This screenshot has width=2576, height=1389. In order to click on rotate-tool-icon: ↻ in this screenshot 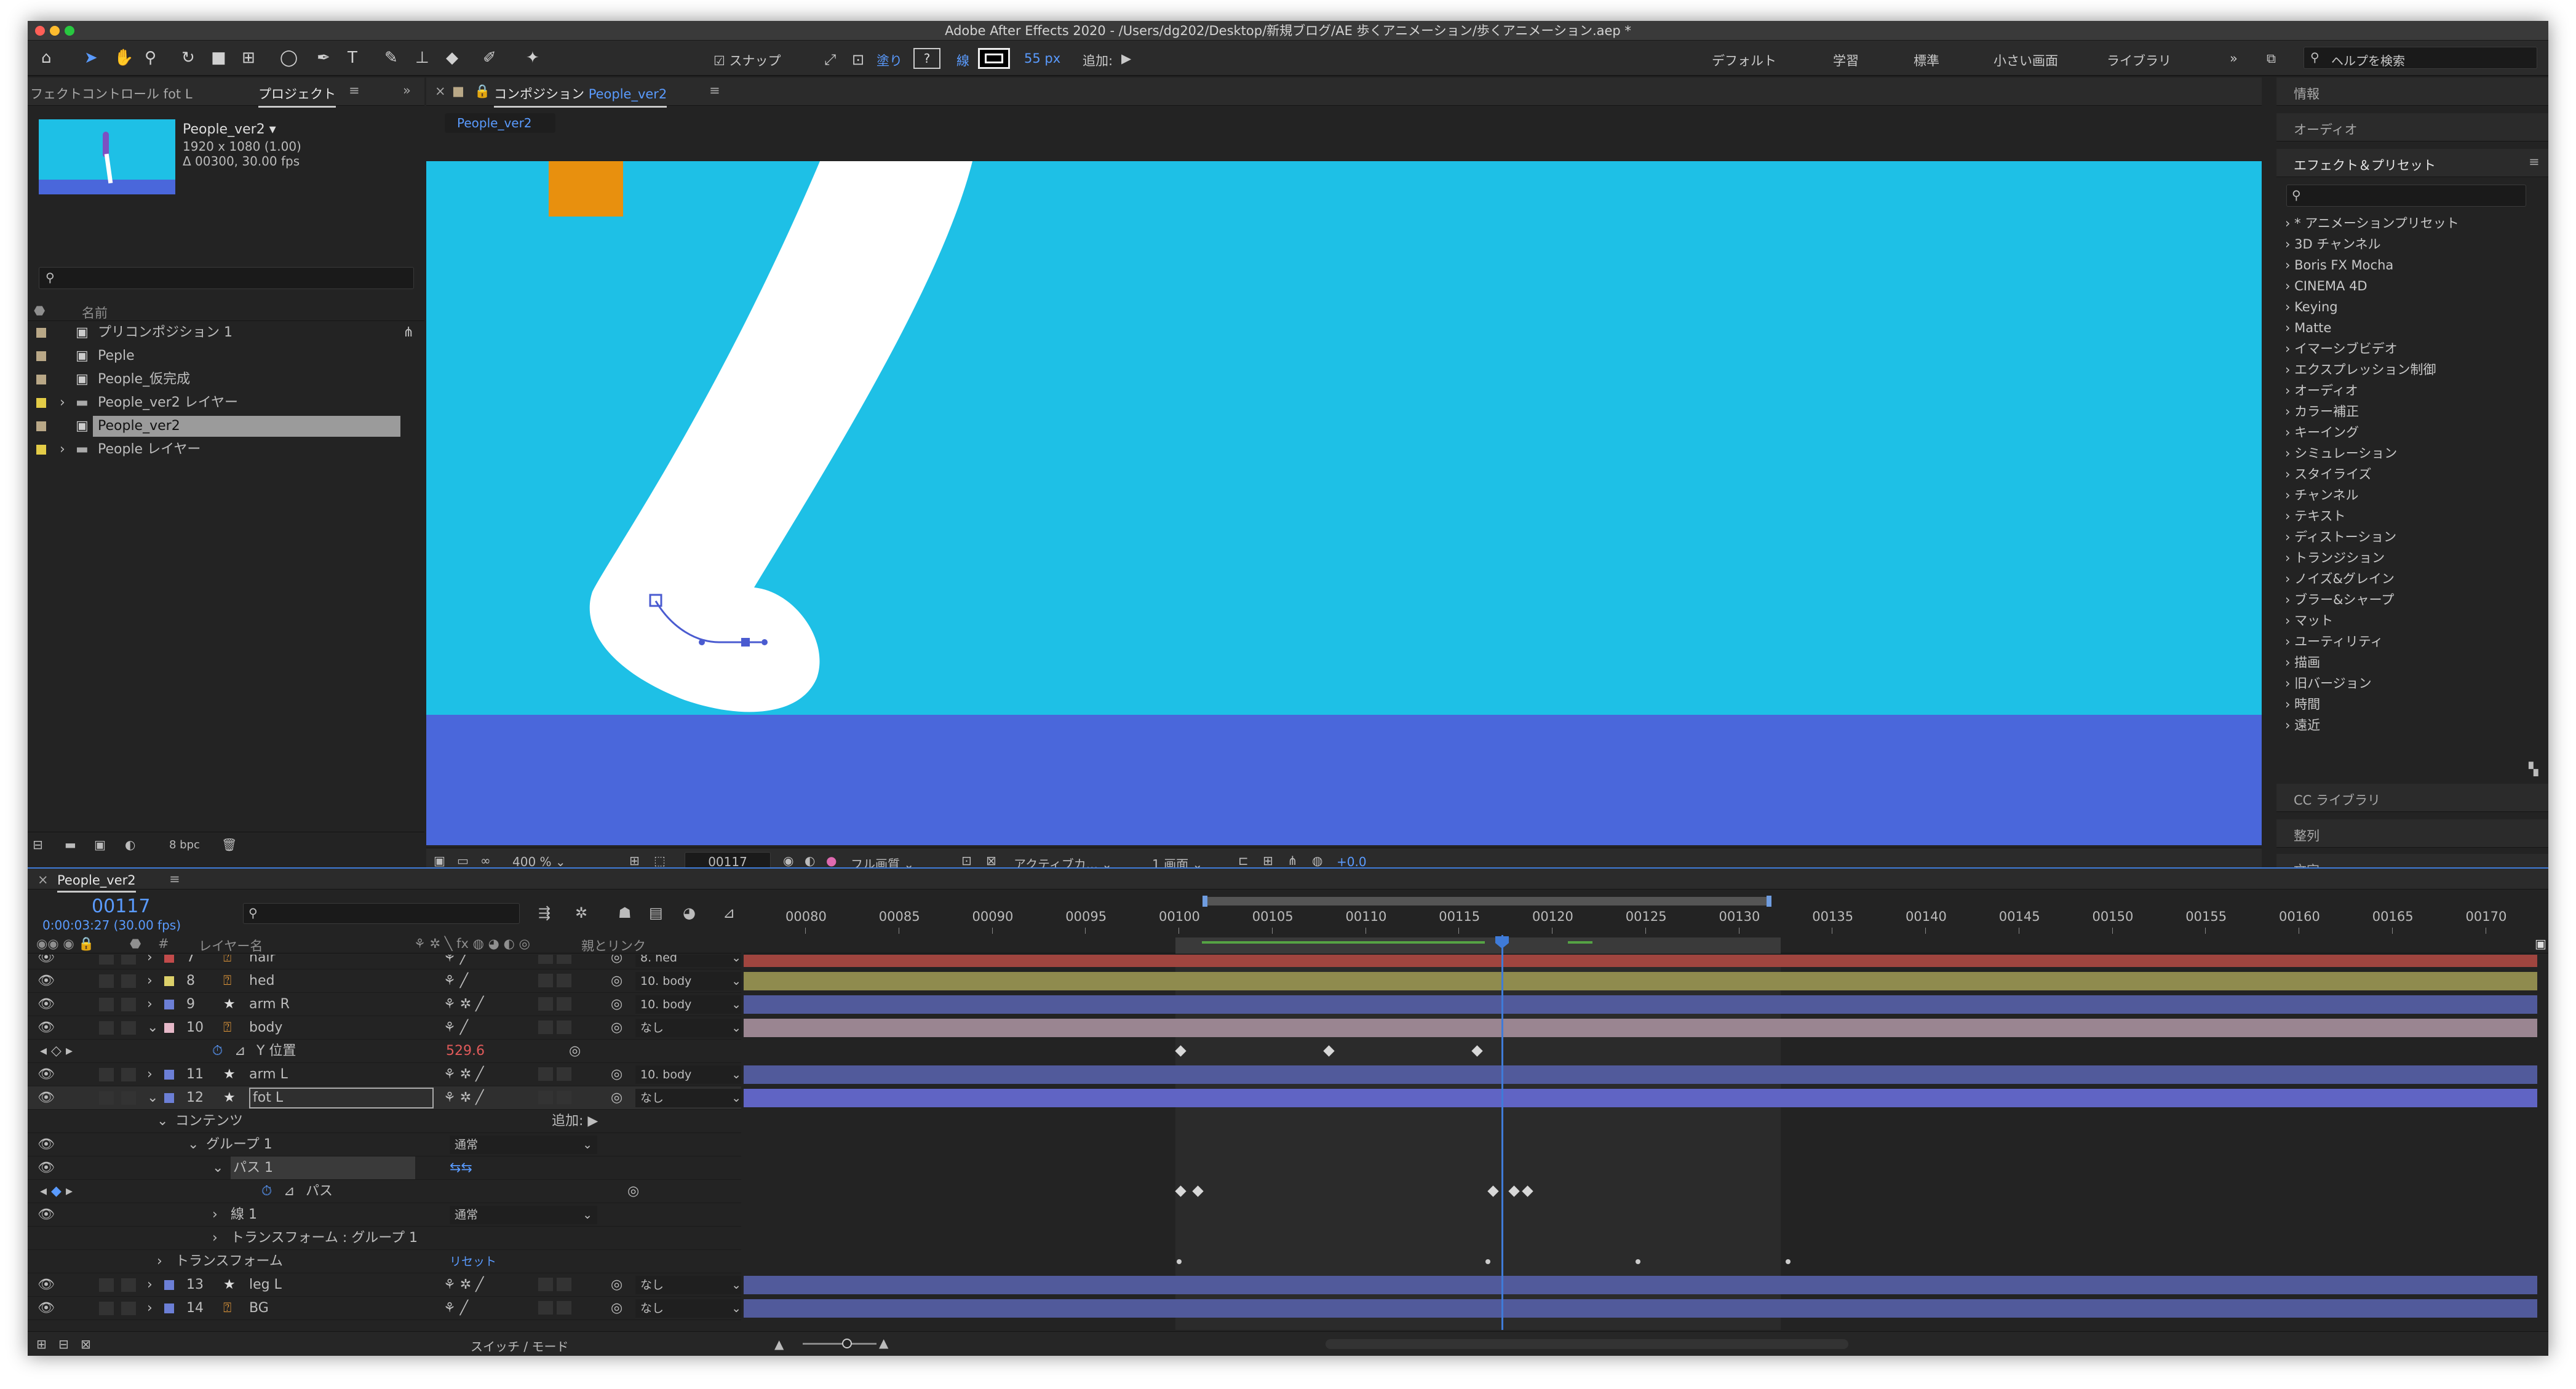, I will do `click(188, 58)`.